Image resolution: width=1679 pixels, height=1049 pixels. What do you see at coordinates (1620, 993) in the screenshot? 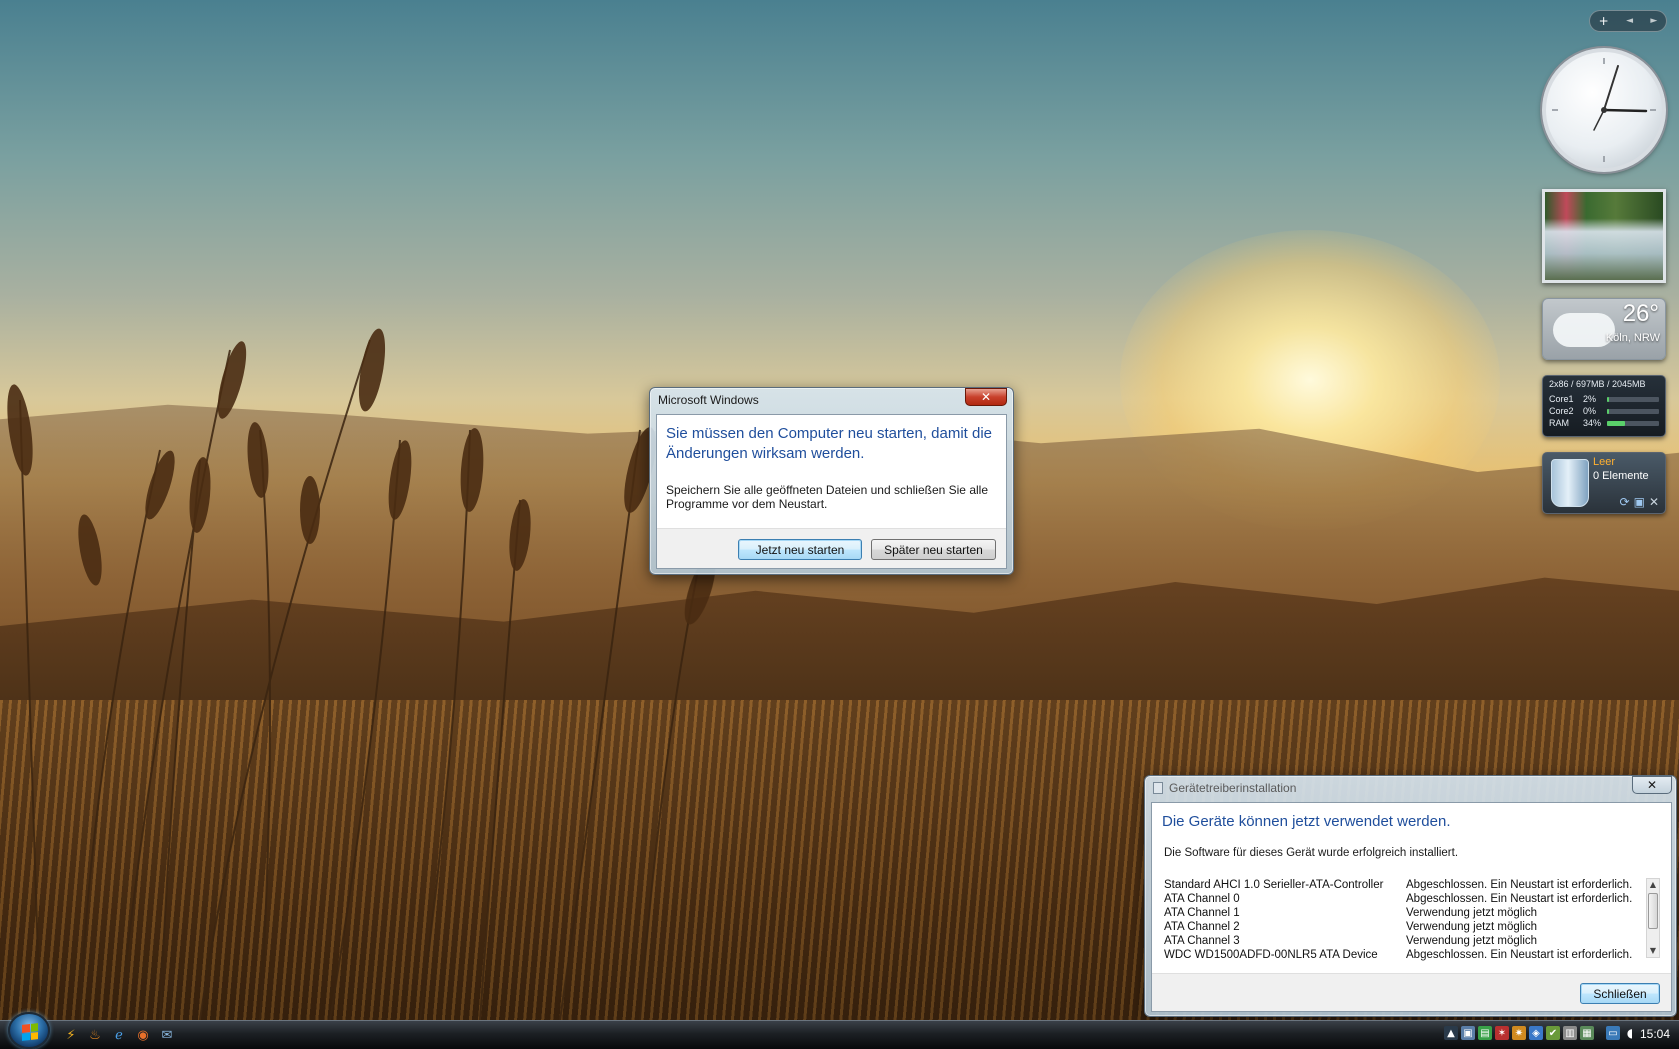
I see `close-button: Schließen` at bounding box center [1620, 993].